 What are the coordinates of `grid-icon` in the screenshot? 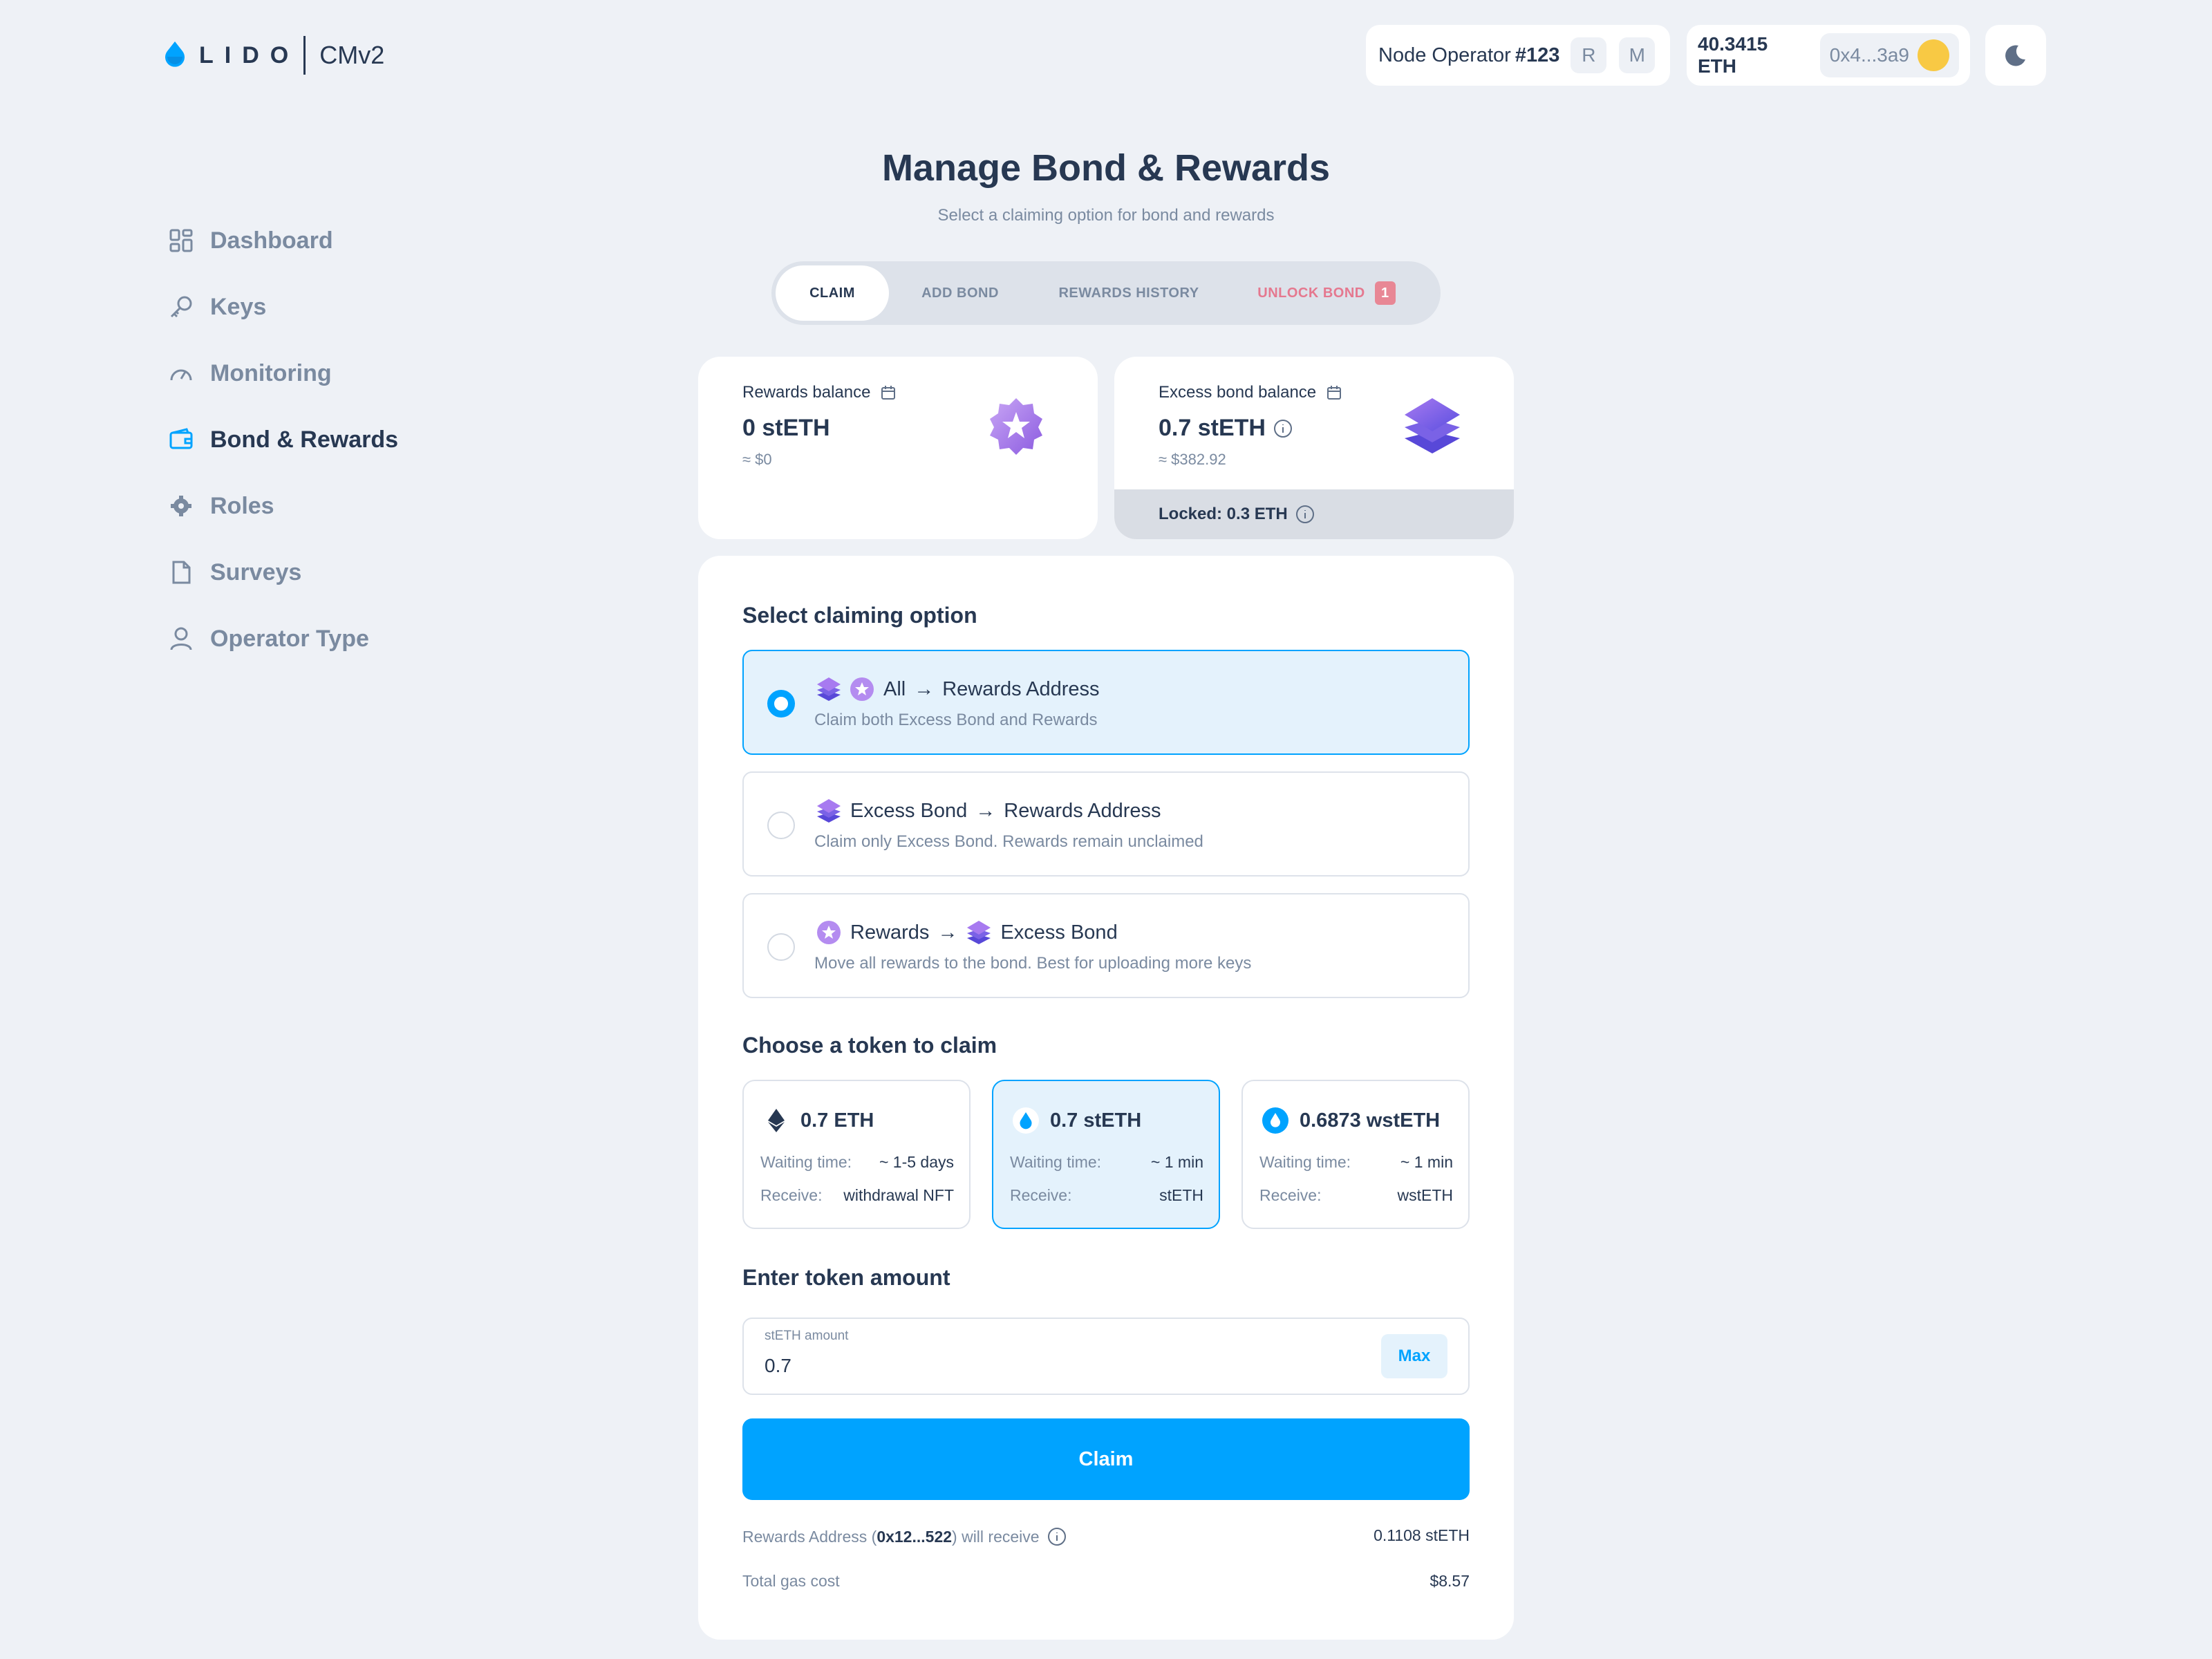 It's located at (181, 240).